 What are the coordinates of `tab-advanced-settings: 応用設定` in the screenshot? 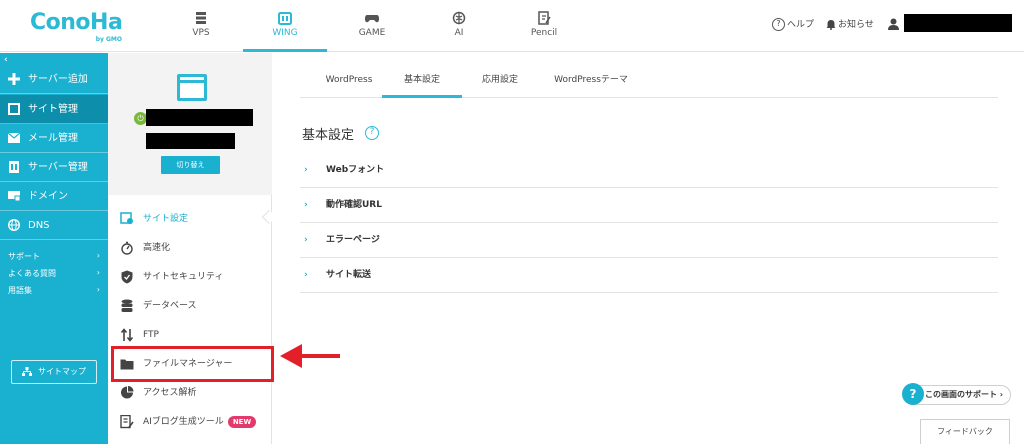 It's located at (500, 83).